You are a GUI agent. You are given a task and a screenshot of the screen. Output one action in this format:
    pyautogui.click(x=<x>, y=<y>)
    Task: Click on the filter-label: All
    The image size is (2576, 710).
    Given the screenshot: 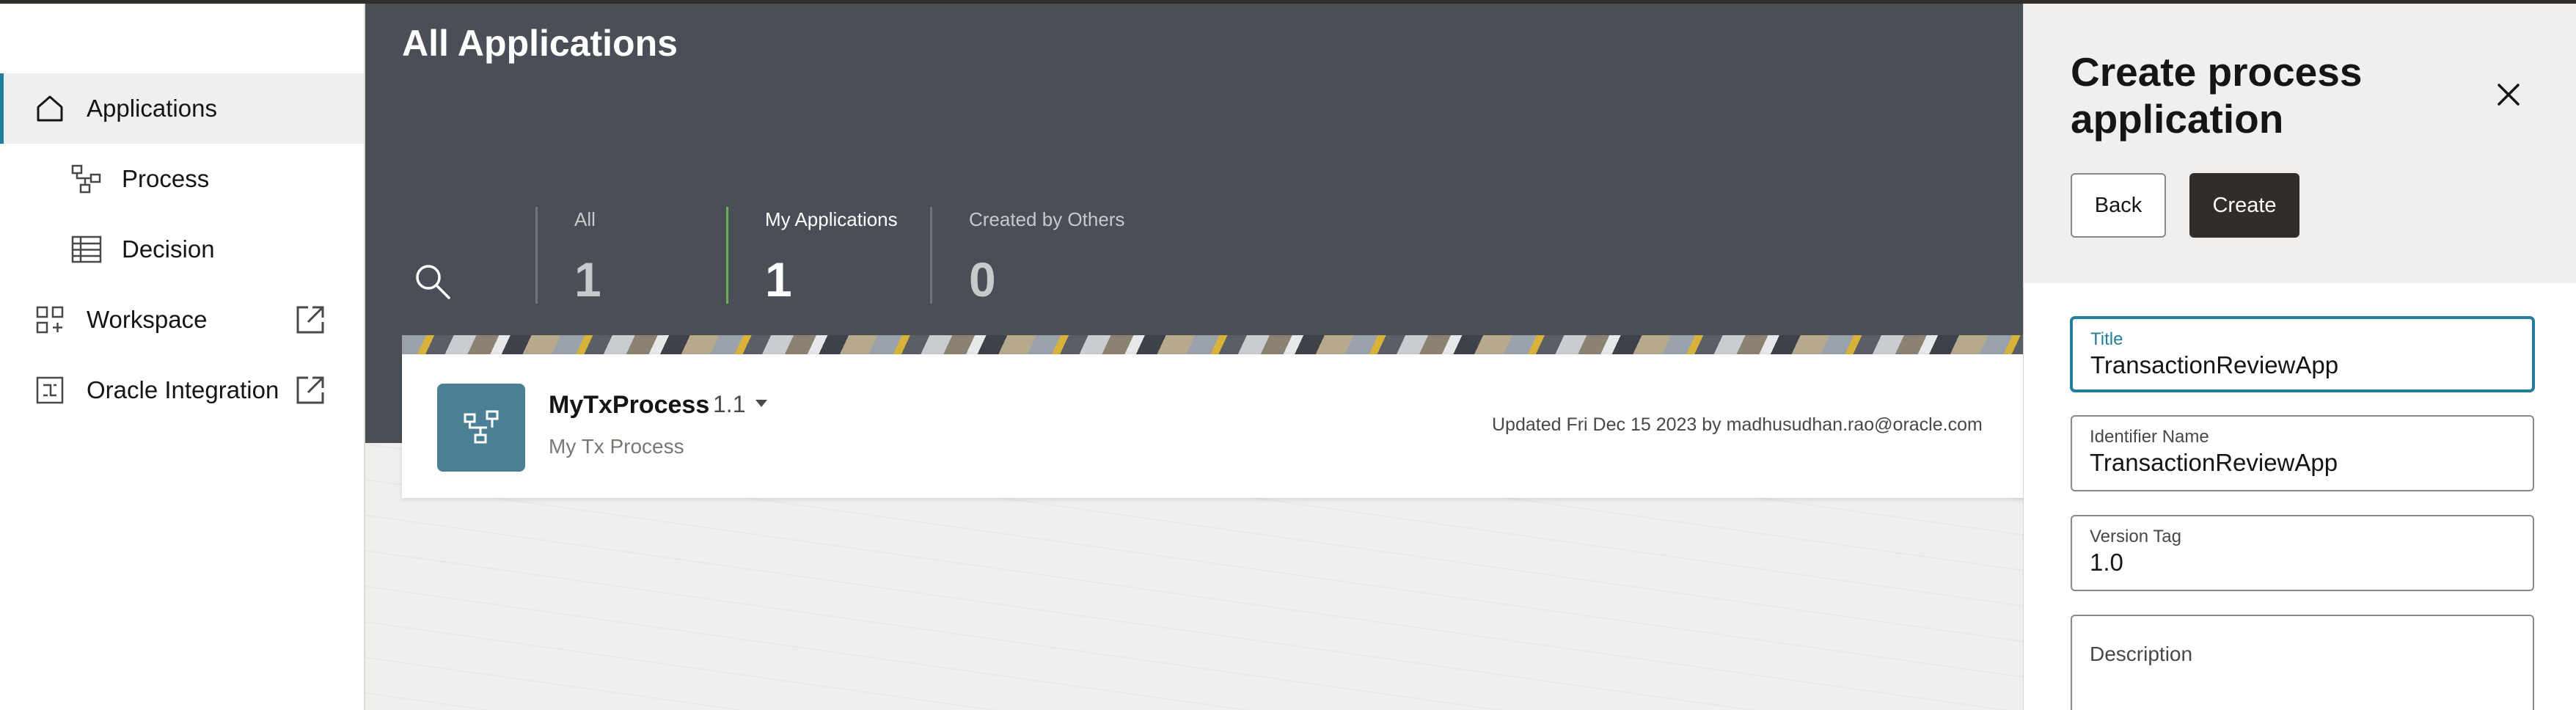 What is the action you would take?
    pyautogui.click(x=585, y=219)
    